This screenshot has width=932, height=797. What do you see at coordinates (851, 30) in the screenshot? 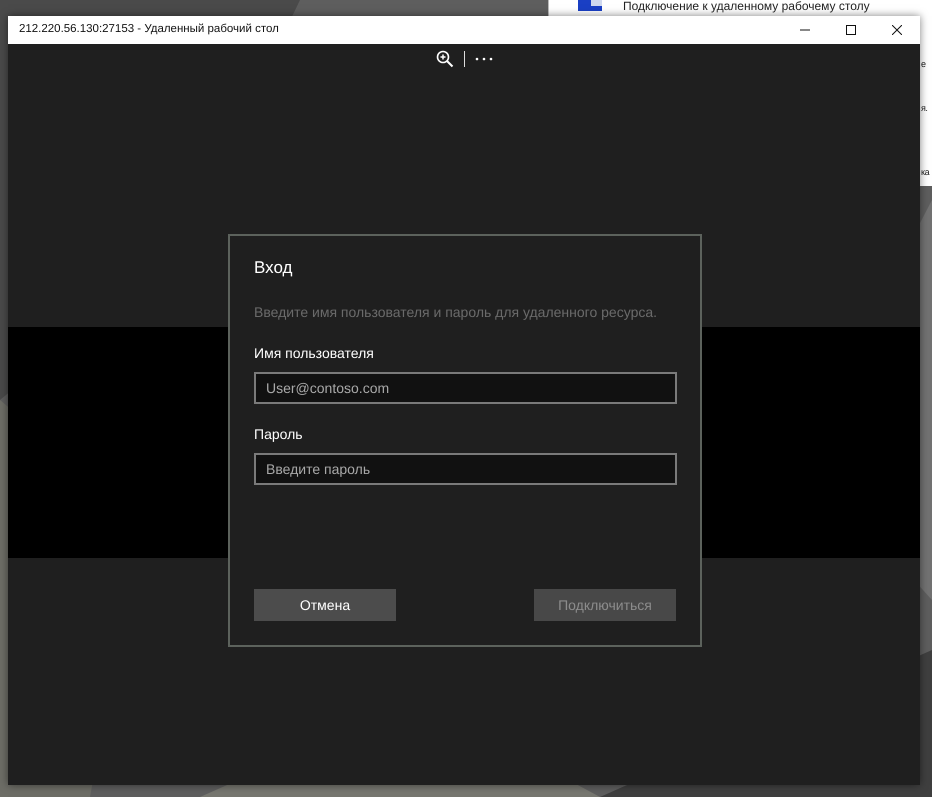
I see `maximize-icon` at bounding box center [851, 30].